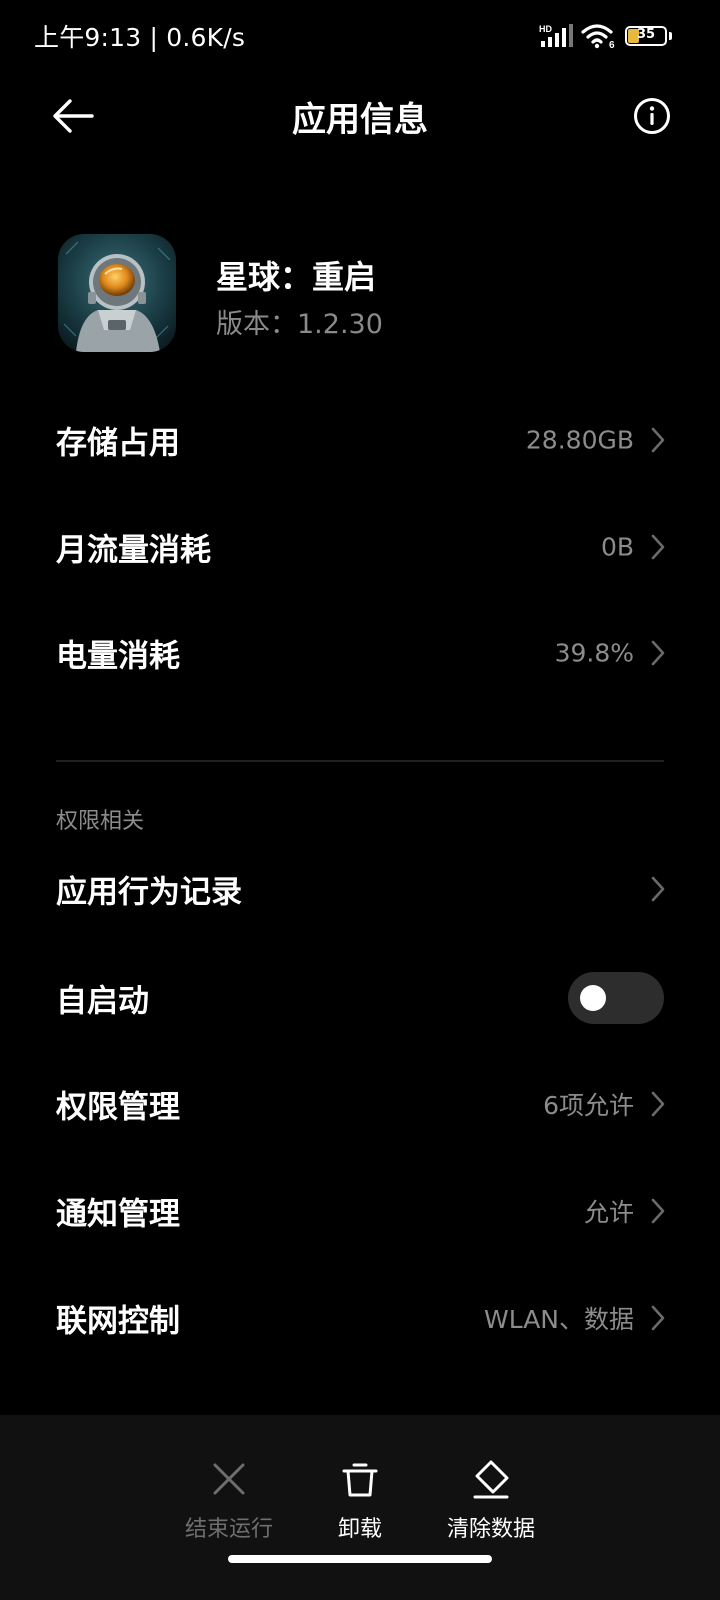 The image size is (720, 1600). I want to click on battery-icon: 35, so click(646, 36).